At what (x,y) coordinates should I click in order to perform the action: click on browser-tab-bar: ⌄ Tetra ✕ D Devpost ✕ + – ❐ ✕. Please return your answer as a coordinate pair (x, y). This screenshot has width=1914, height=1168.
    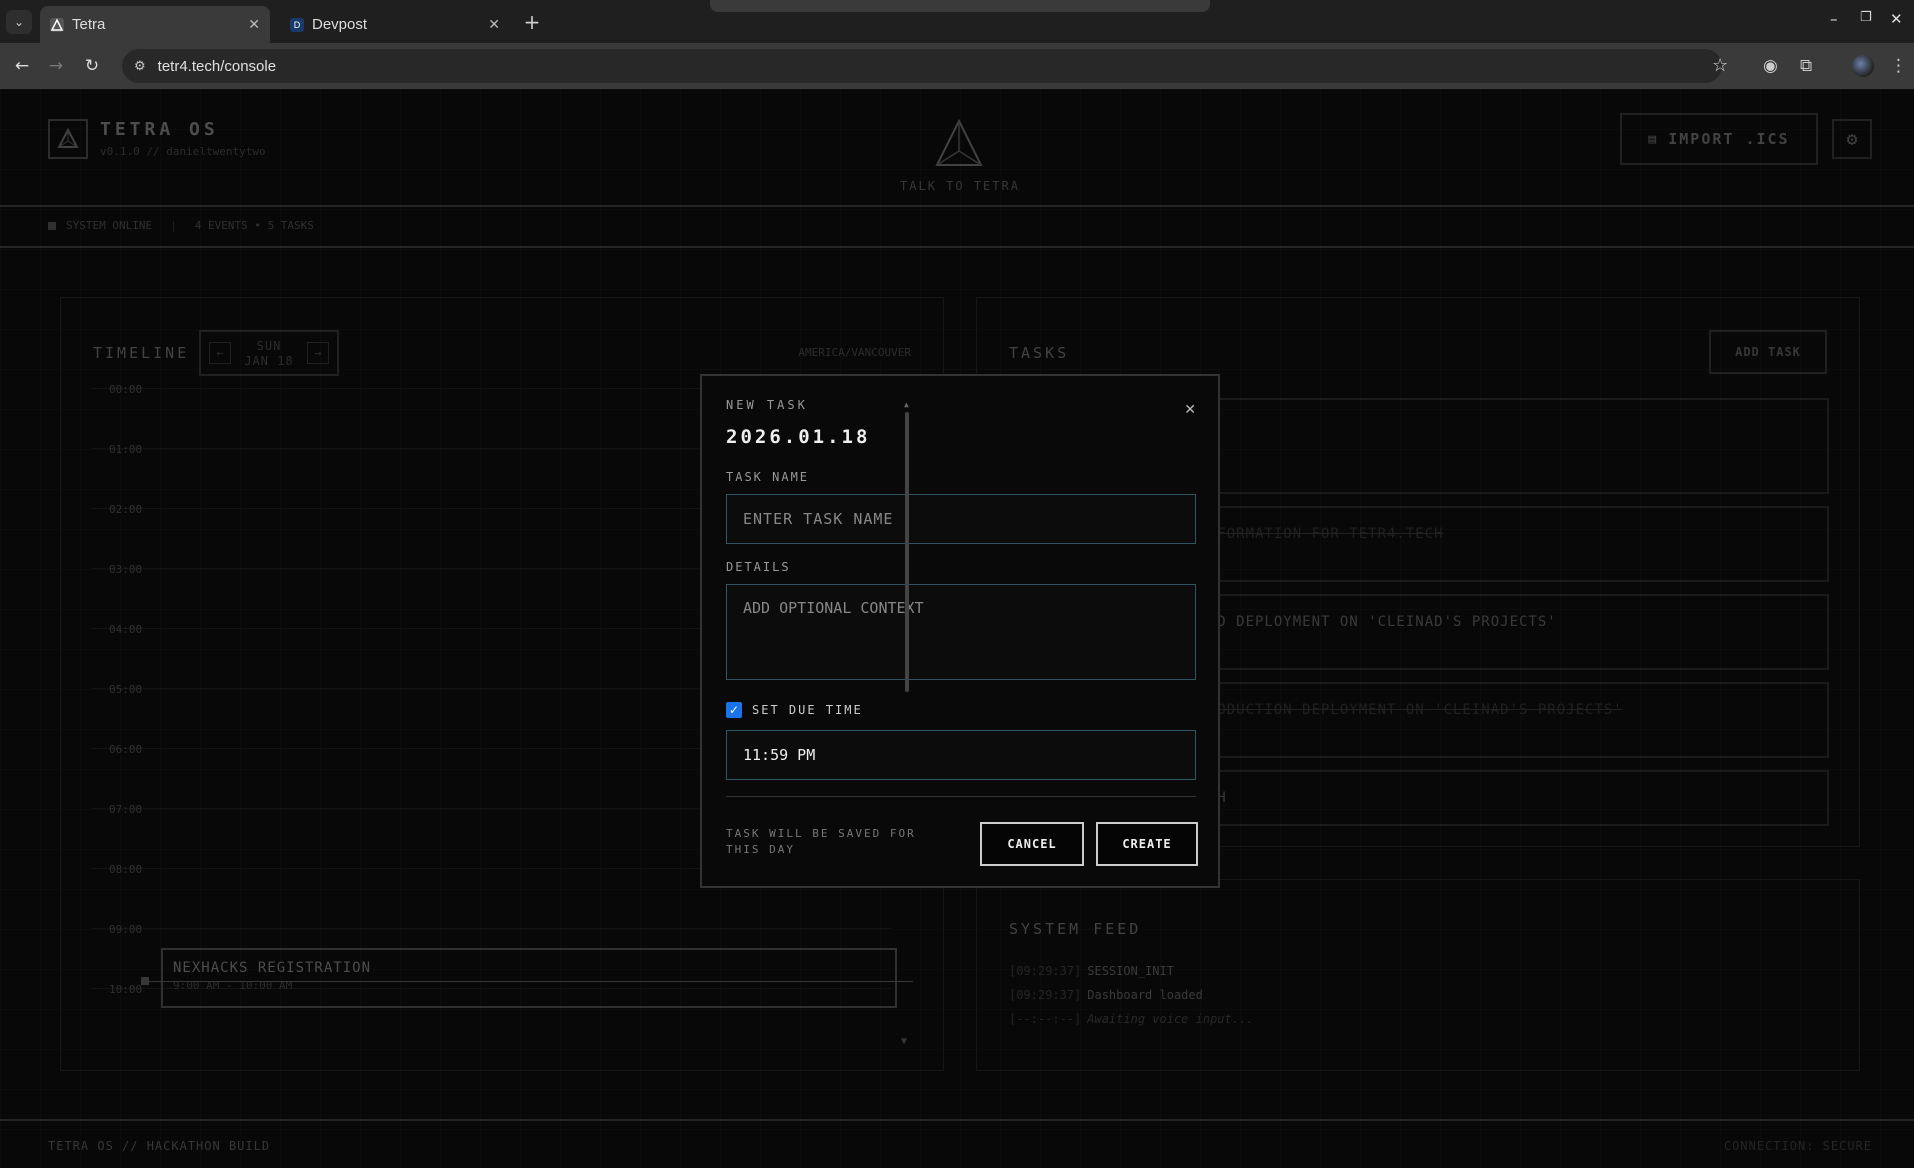
    Looking at the image, I should click on (957, 21).